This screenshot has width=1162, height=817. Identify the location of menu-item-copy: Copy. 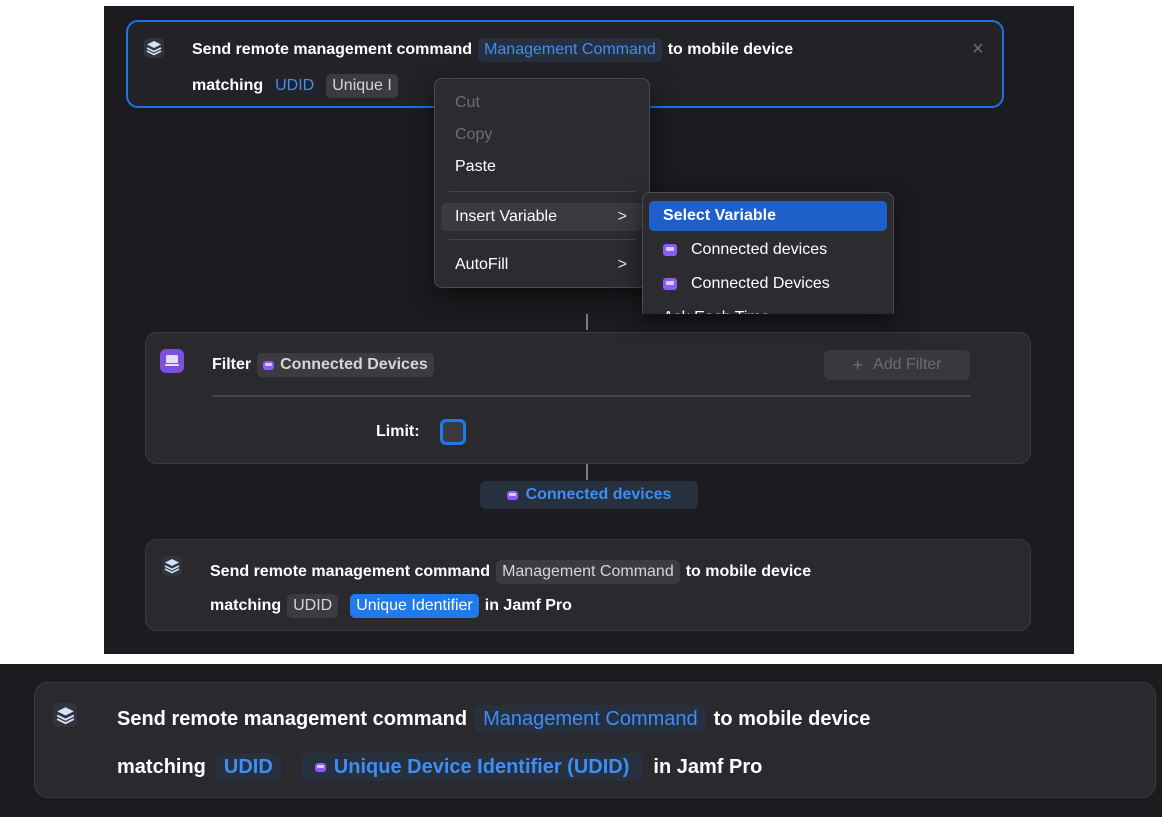
(542, 135).